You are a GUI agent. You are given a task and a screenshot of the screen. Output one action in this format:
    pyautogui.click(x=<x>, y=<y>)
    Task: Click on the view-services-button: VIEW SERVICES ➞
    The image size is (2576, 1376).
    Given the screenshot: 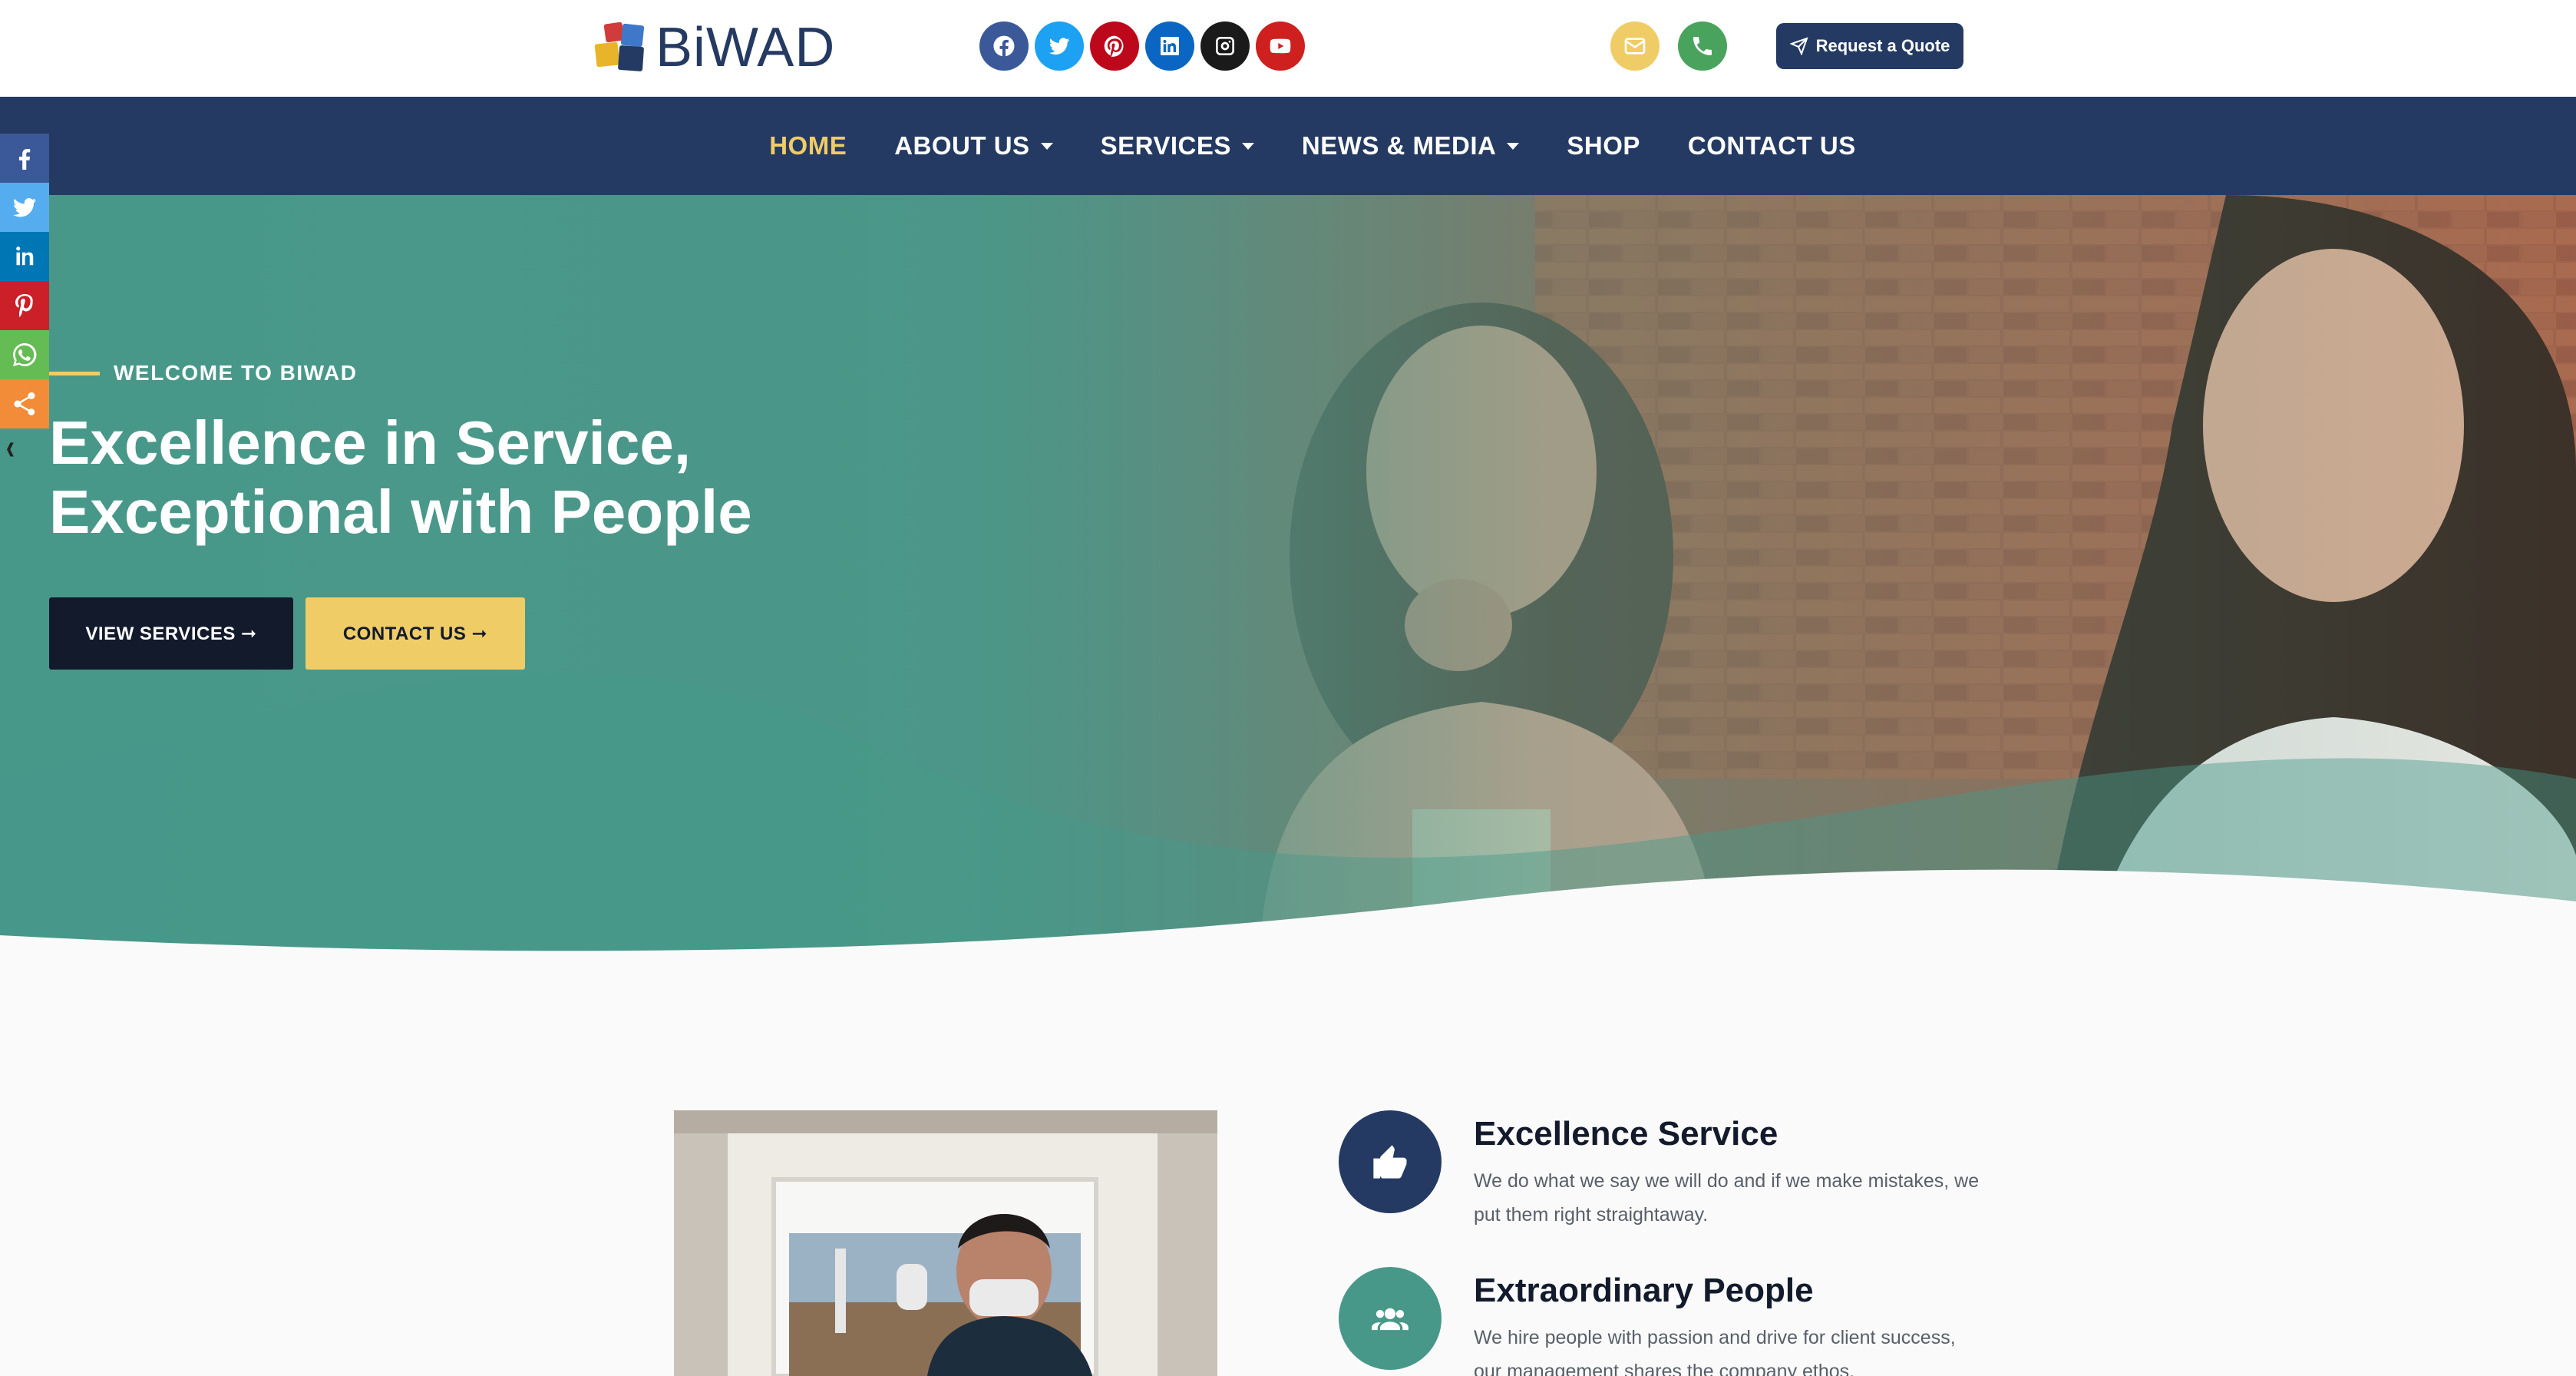 What is the action you would take?
    pyautogui.click(x=171, y=634)
    